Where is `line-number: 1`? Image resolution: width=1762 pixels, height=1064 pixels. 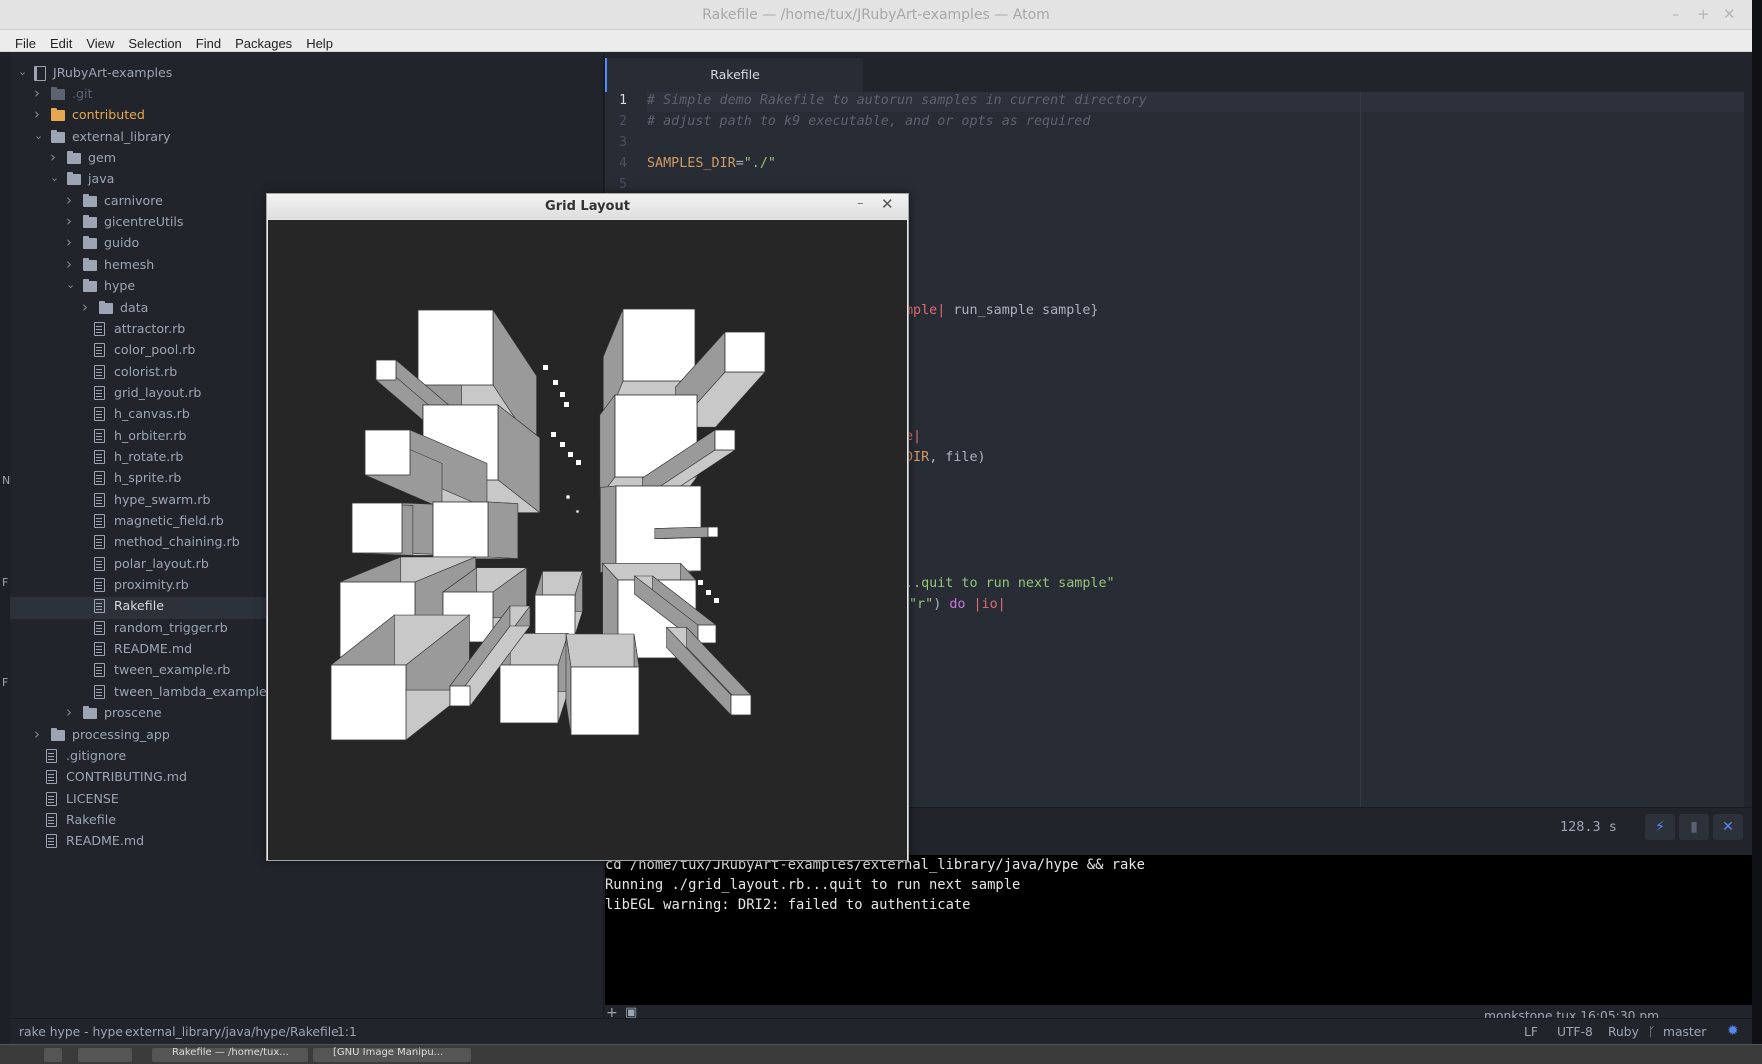 line-number: 1 is located at coordinates (623, 100).